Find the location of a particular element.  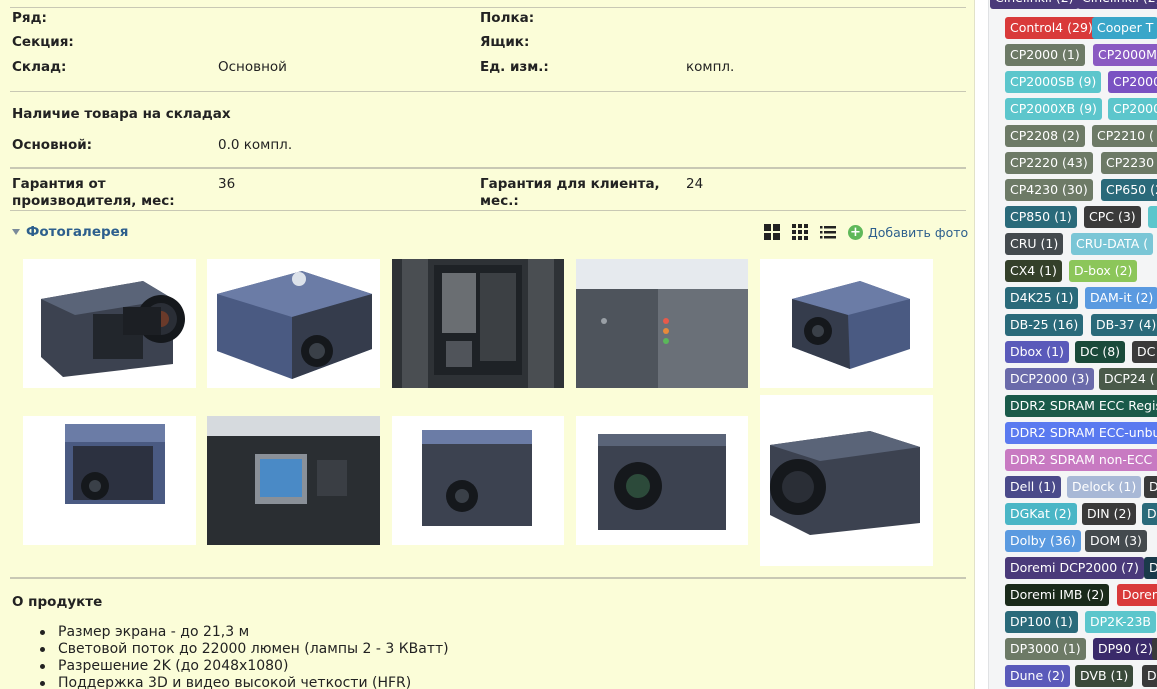

add-photo-button: + Добавить фото is located at coordinates (908, 232).